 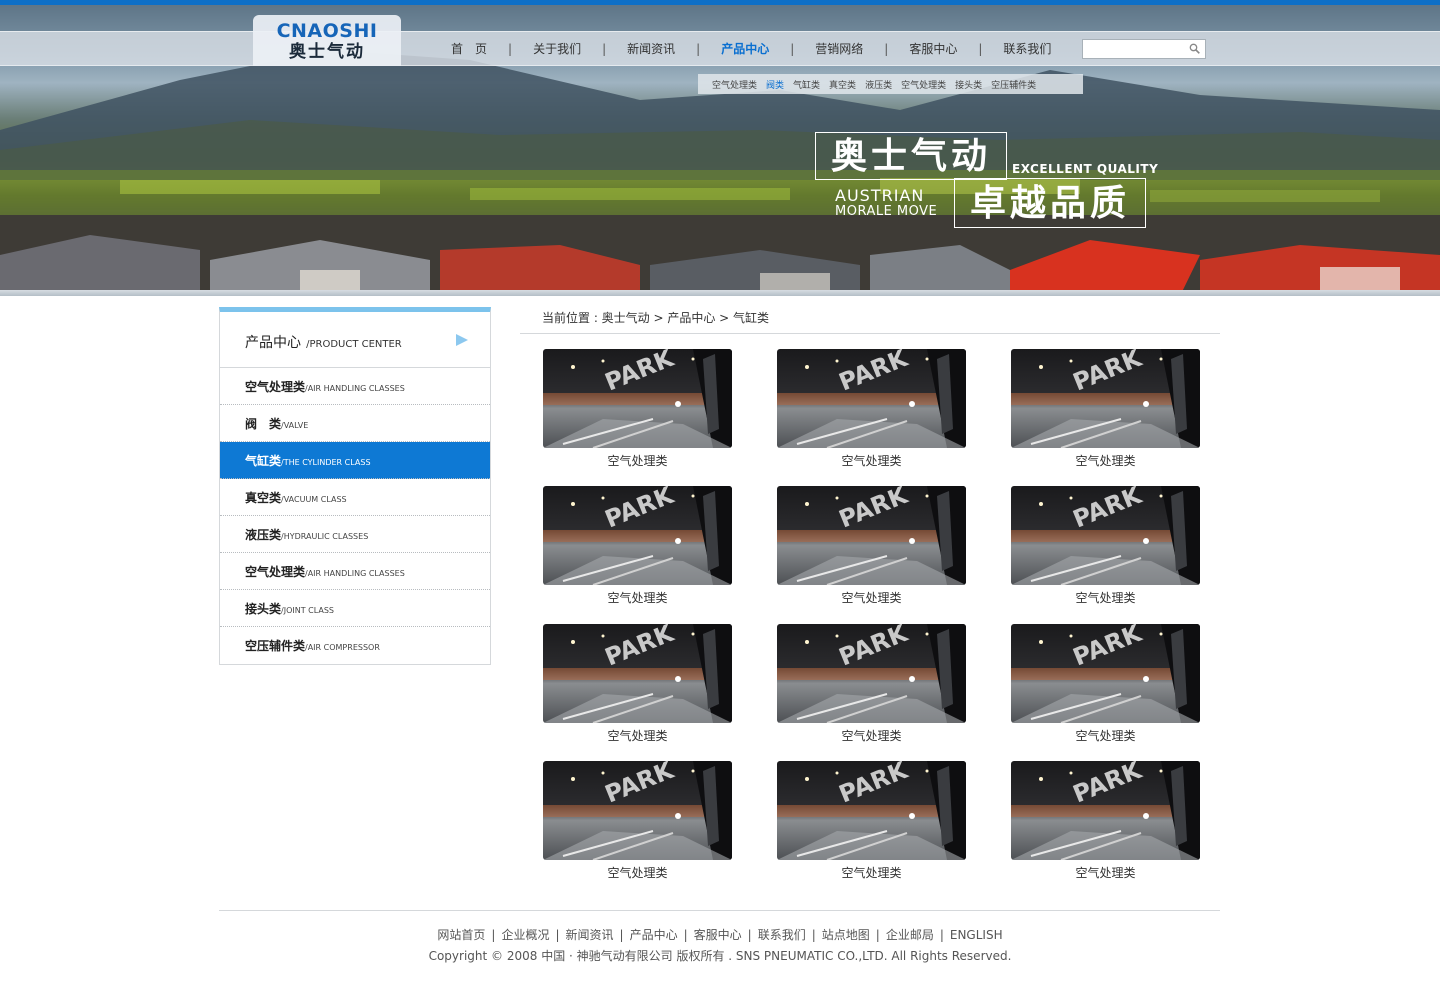 What do you see at coordinates (775, 84) in the screenshot?
I see `subnav-item-1: 阀类` at bounding box center [775, 84].